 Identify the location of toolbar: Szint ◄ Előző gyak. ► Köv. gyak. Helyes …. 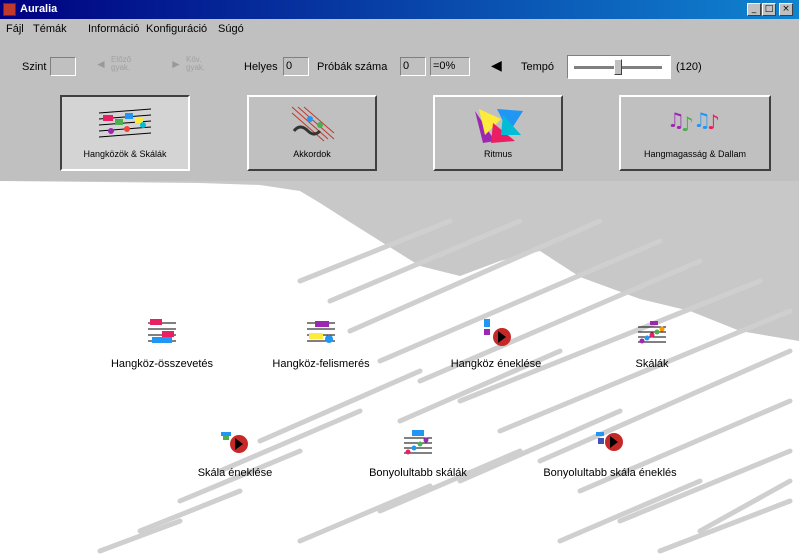
(399, 65).